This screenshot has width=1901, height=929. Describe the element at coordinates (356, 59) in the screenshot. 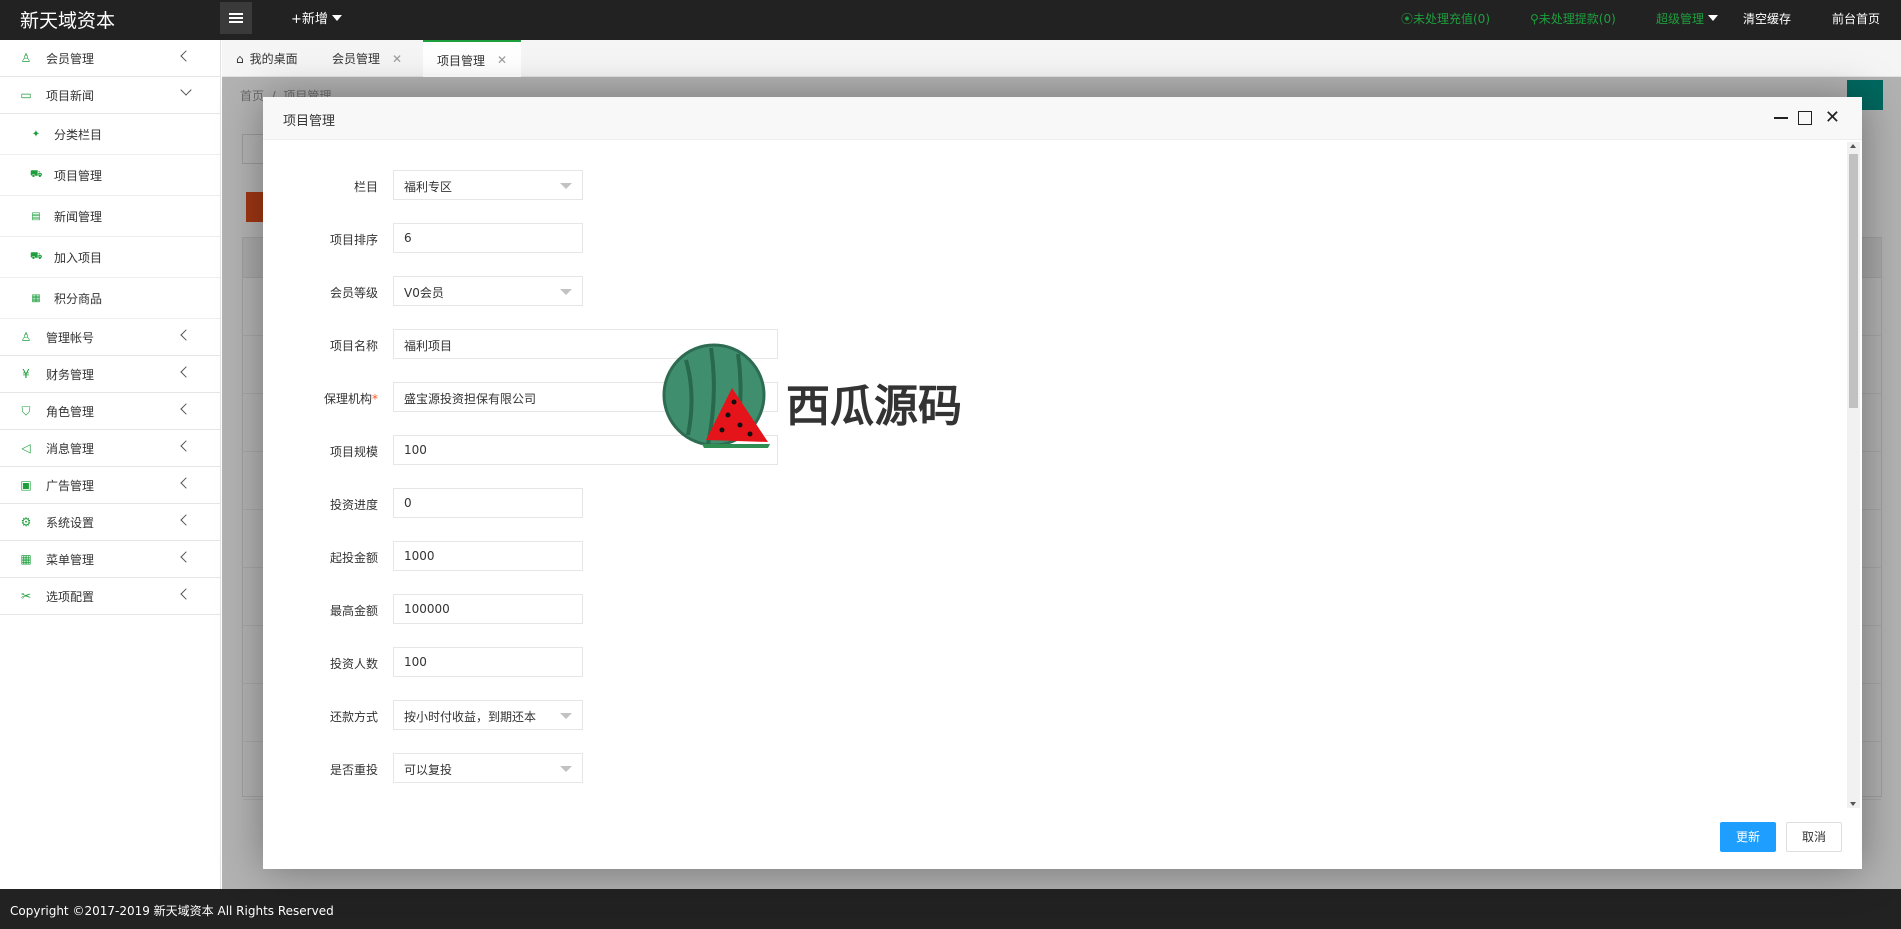

I see `tab-label: 会员管理` at that location.